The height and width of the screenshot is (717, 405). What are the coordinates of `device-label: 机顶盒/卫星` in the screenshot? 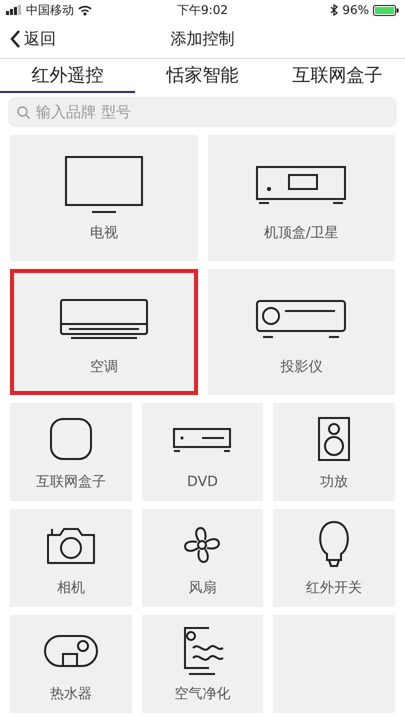 It's located at (301, 233).